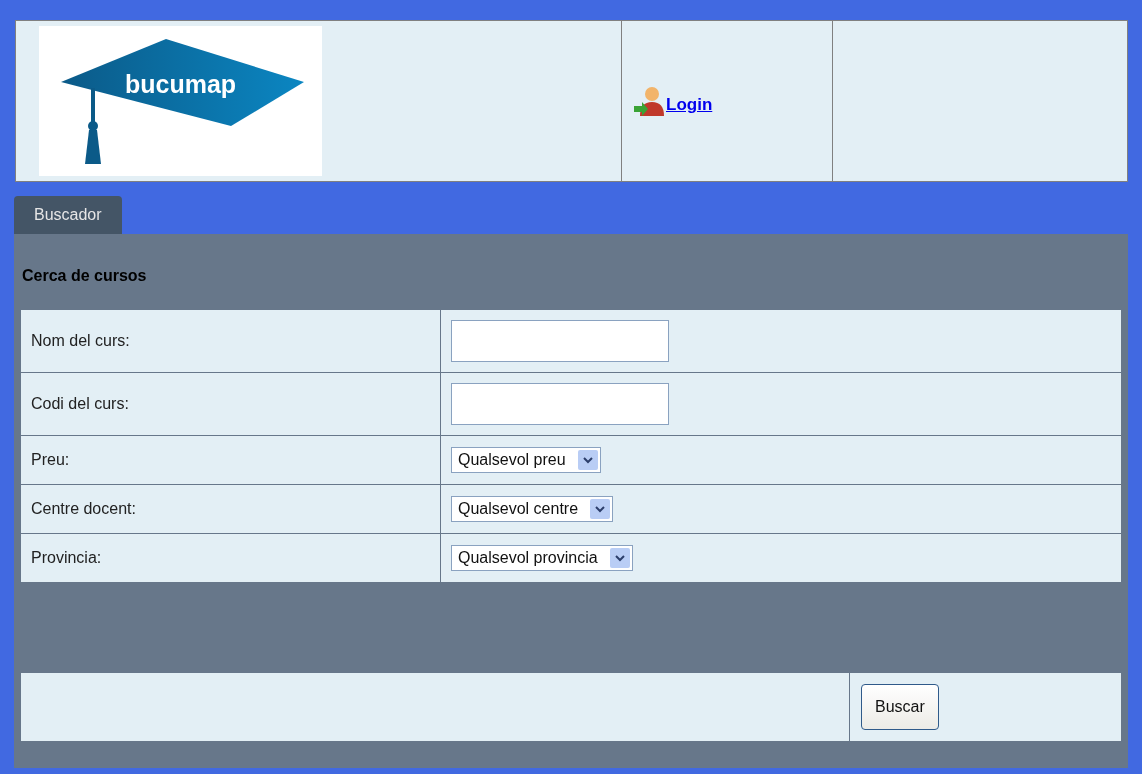  I want to click on search-button: Buscar, so click(900, 707).